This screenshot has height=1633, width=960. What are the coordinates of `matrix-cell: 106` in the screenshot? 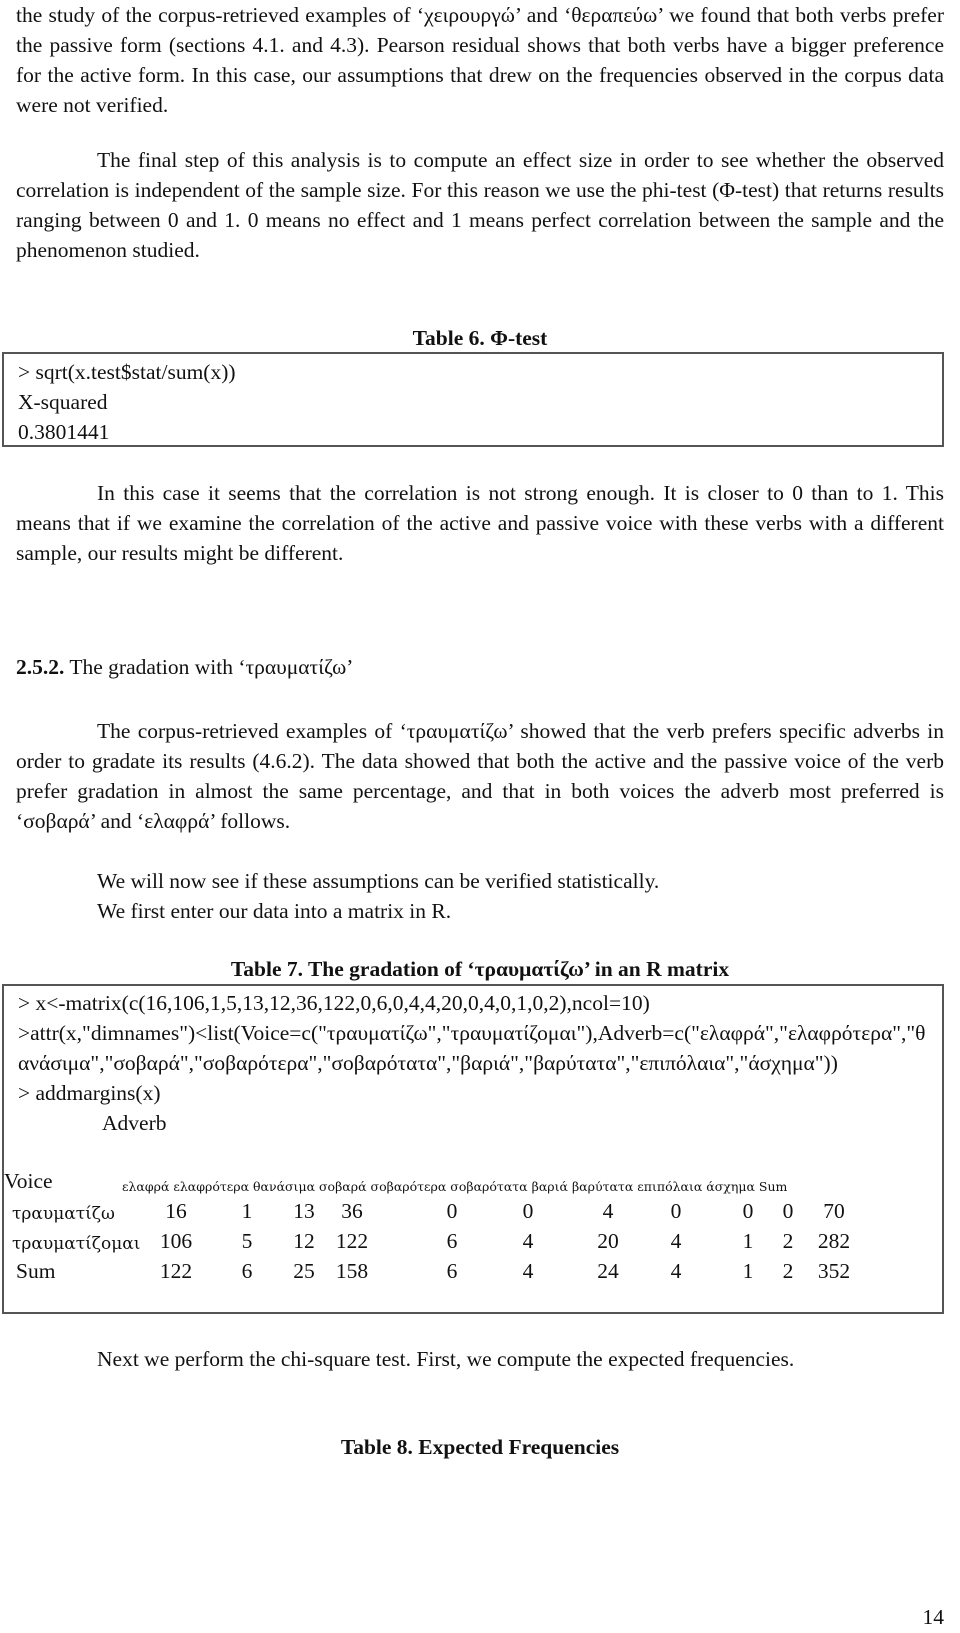 It's located at (176, 1241).